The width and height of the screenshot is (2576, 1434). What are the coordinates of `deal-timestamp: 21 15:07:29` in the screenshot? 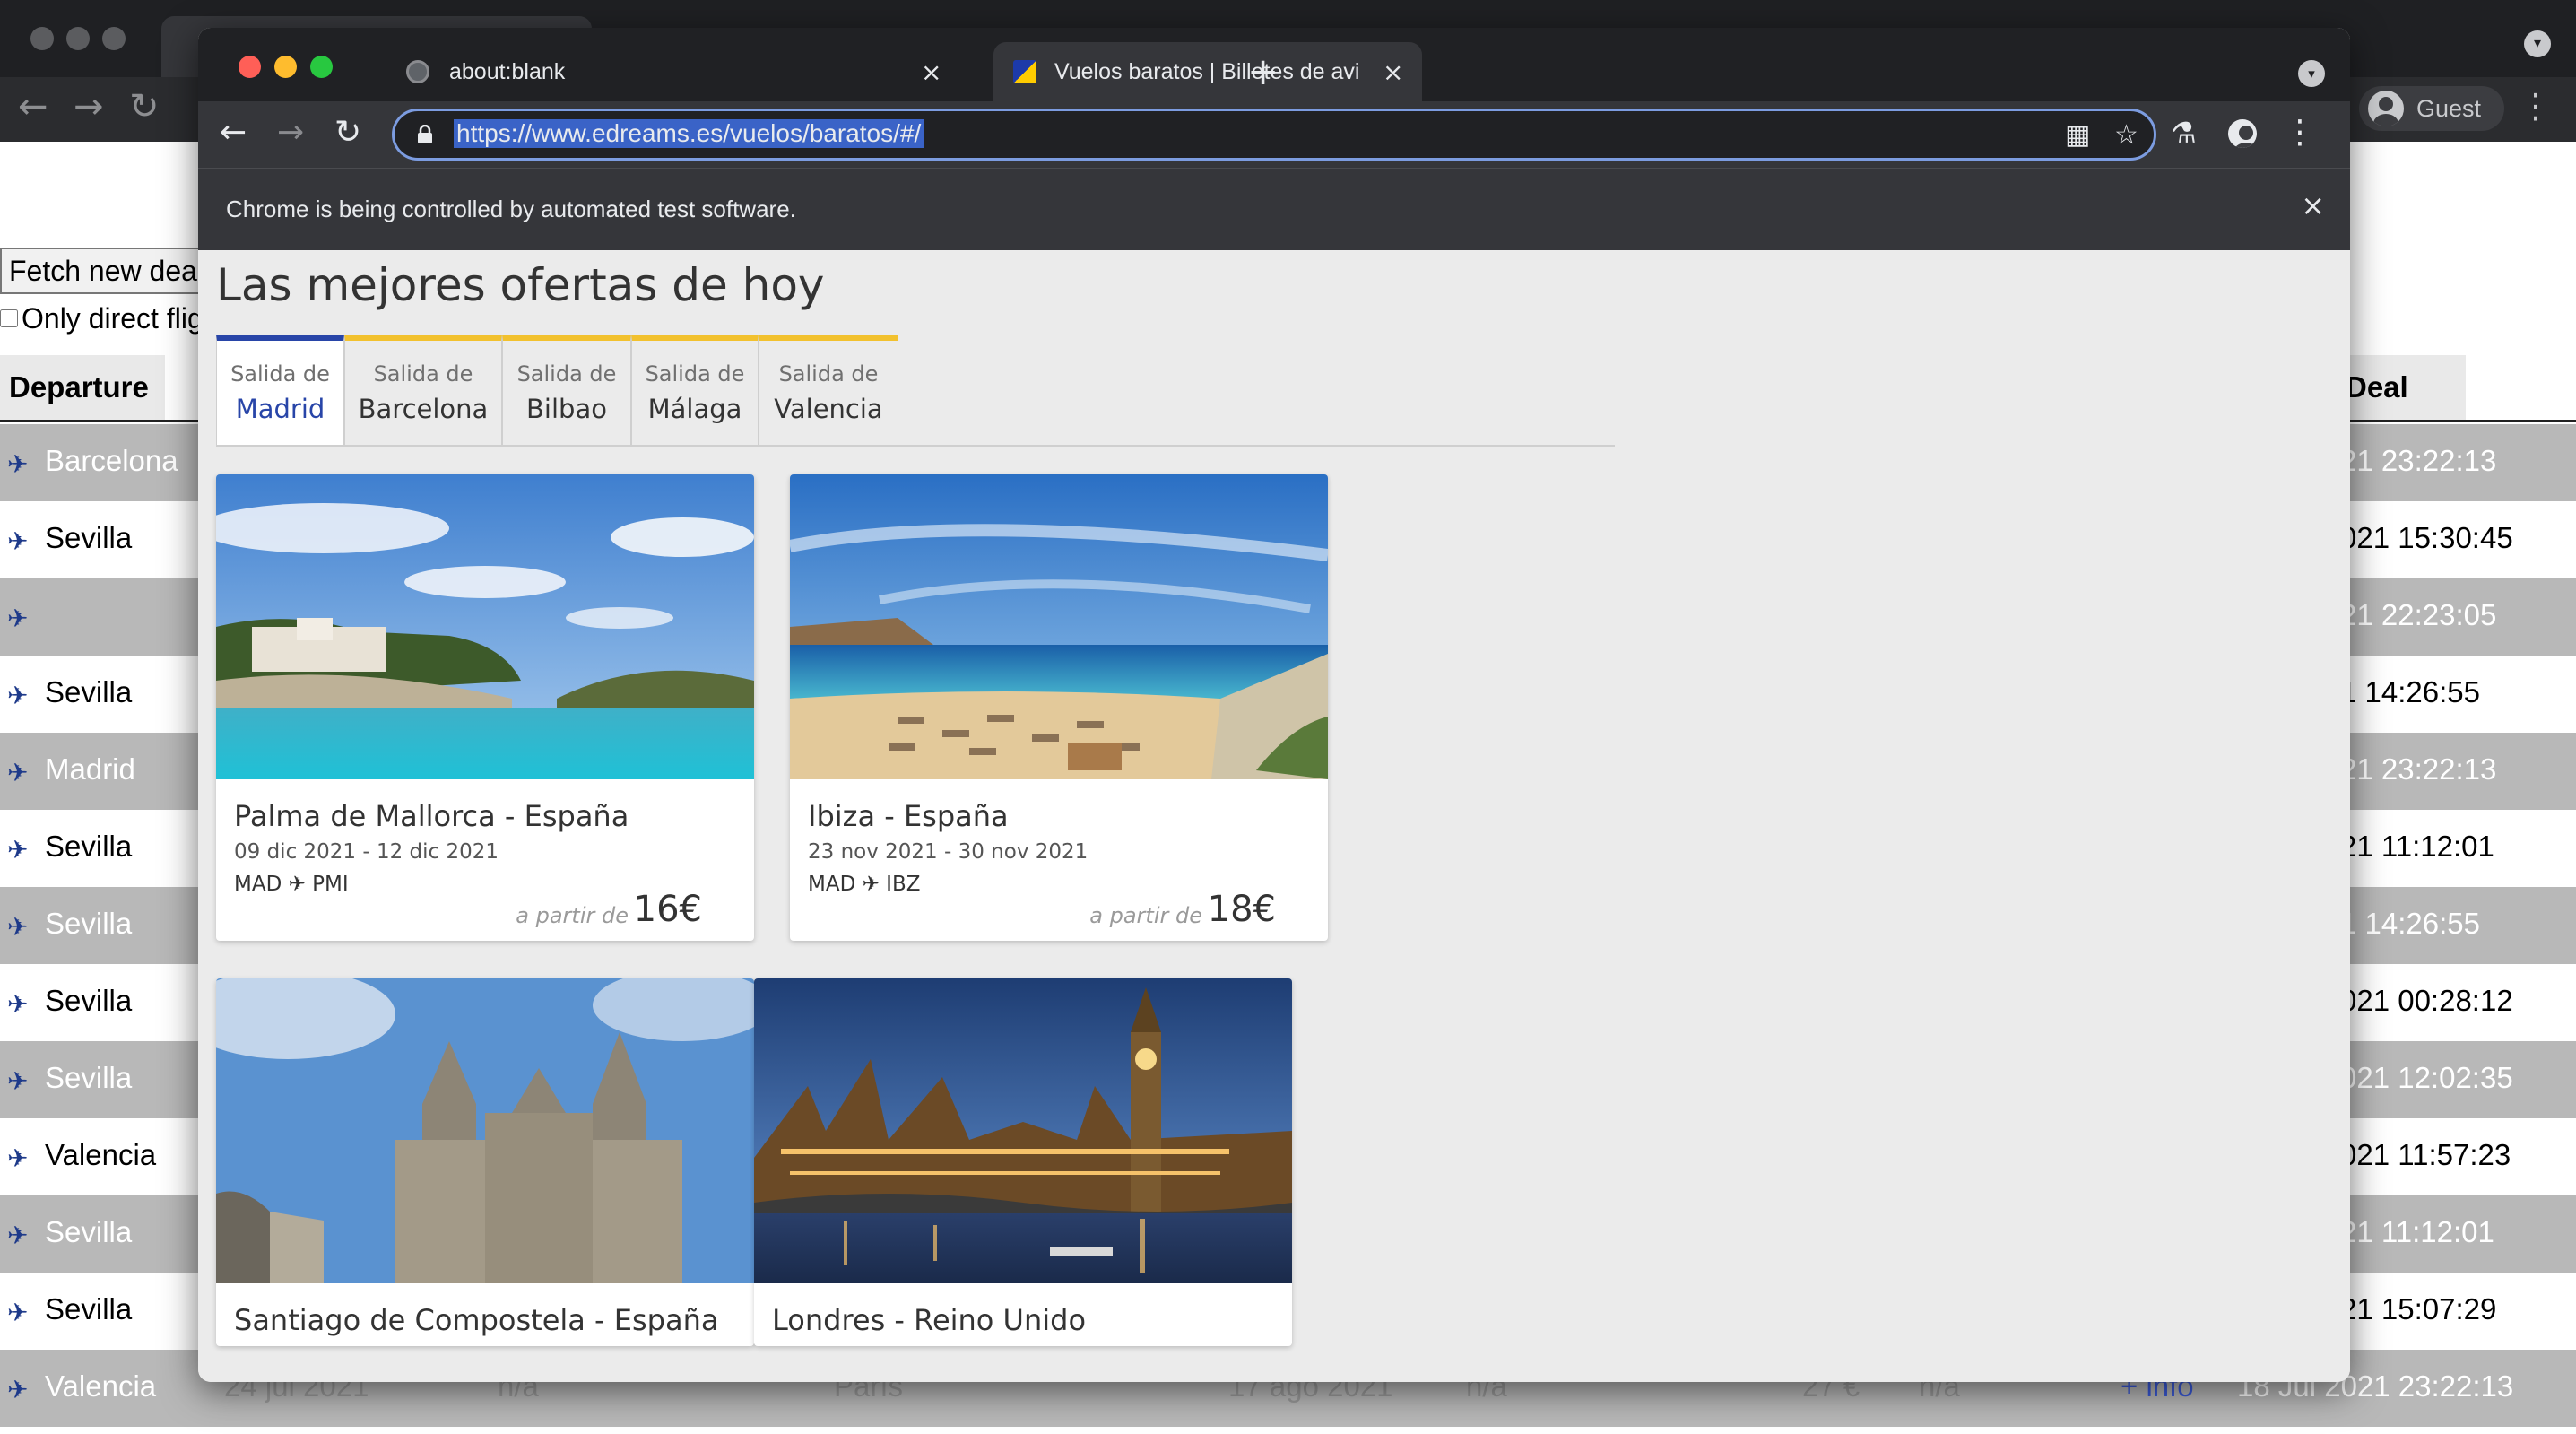 It's located at (2418, 1309).